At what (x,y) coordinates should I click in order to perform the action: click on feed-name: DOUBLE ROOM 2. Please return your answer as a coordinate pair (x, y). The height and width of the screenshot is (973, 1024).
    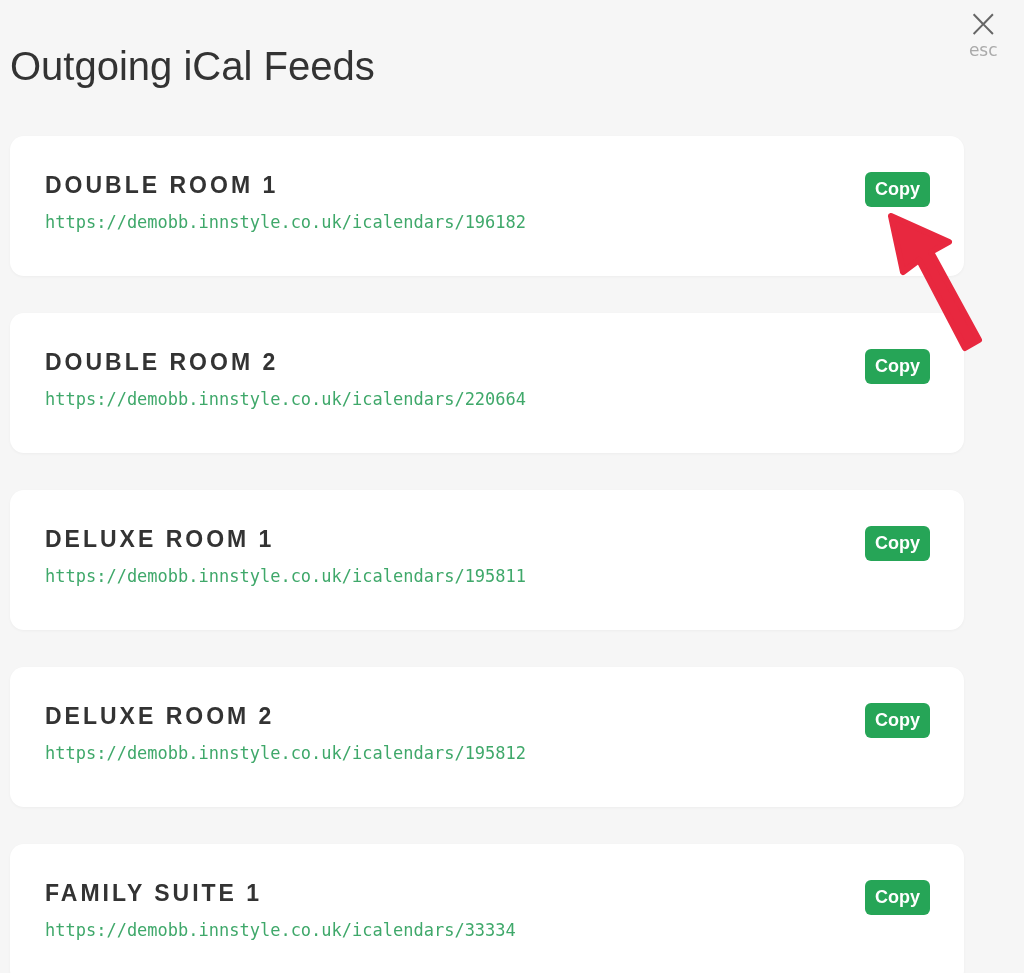
    Looking at the image, I should click on (162, 362).